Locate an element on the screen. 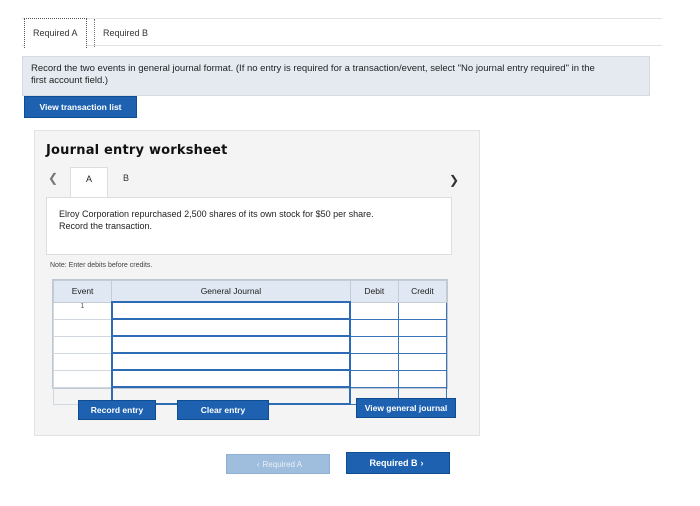 The width and height of the screenshot is (700, 506). header-credit: Credit is located at coordinates (422, 291).